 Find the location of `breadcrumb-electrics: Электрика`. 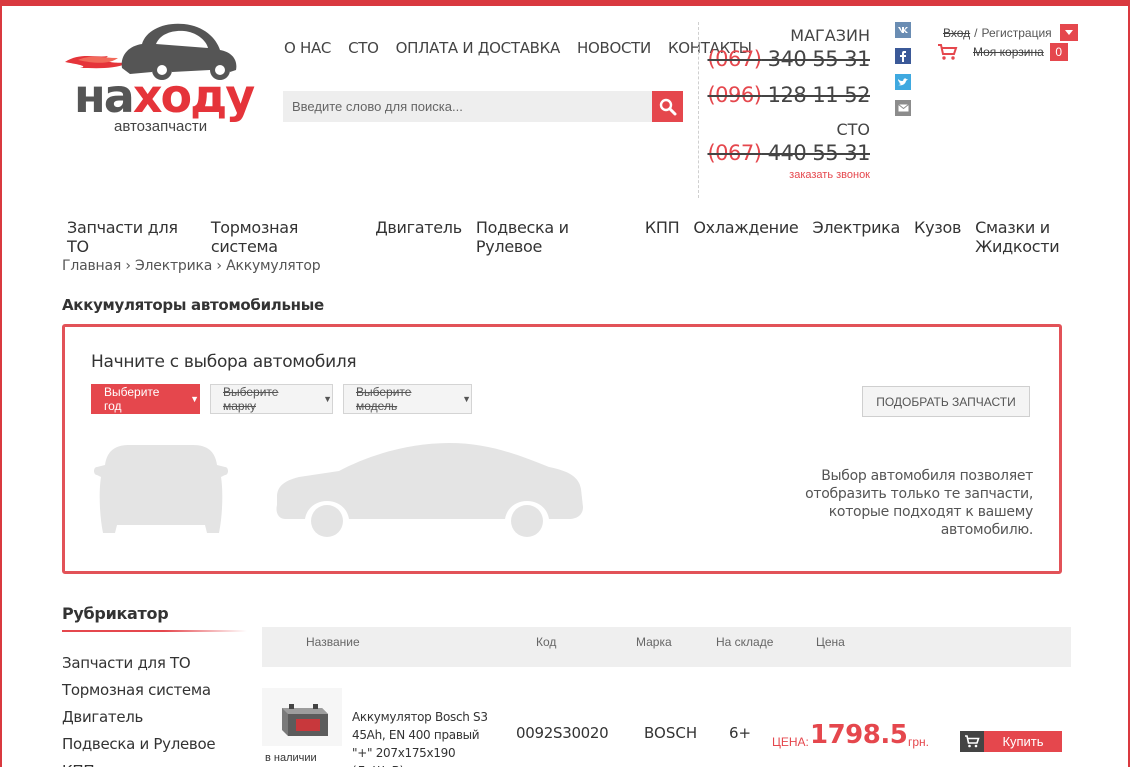

breadcrumb-electrics: Электрика is located at coordinates (173, 266).